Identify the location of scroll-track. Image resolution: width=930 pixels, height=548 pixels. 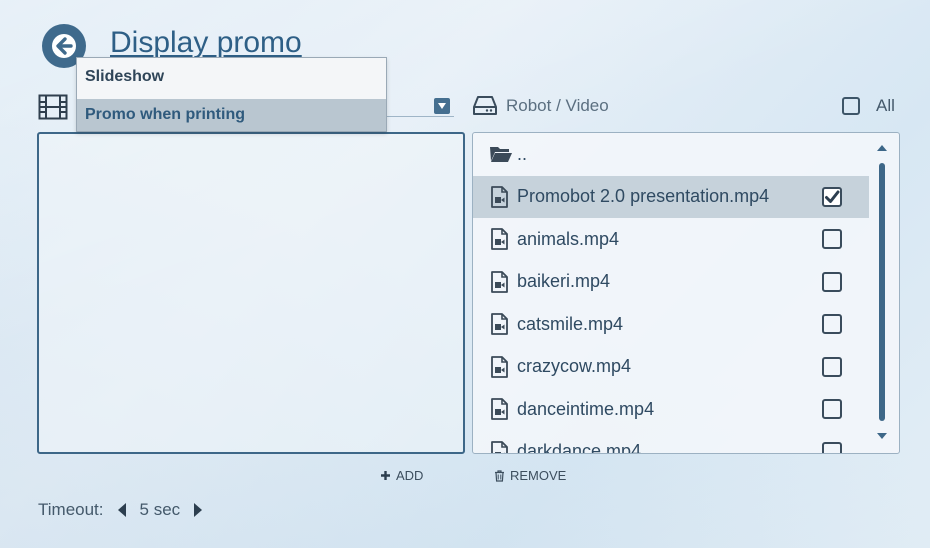
(882, 292).